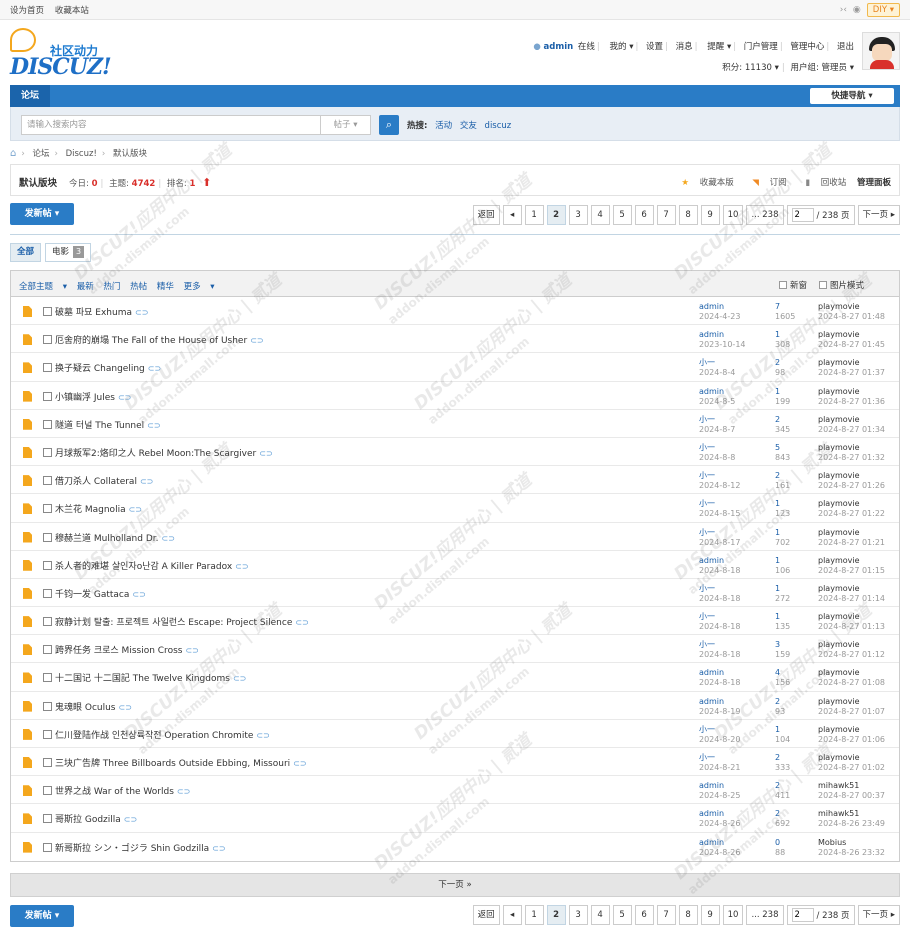 The image size is (910, 934). Describe the element at coordinates (40, 154) in the screenshot. I see `breadcrumb-item: 论坛` at that location.